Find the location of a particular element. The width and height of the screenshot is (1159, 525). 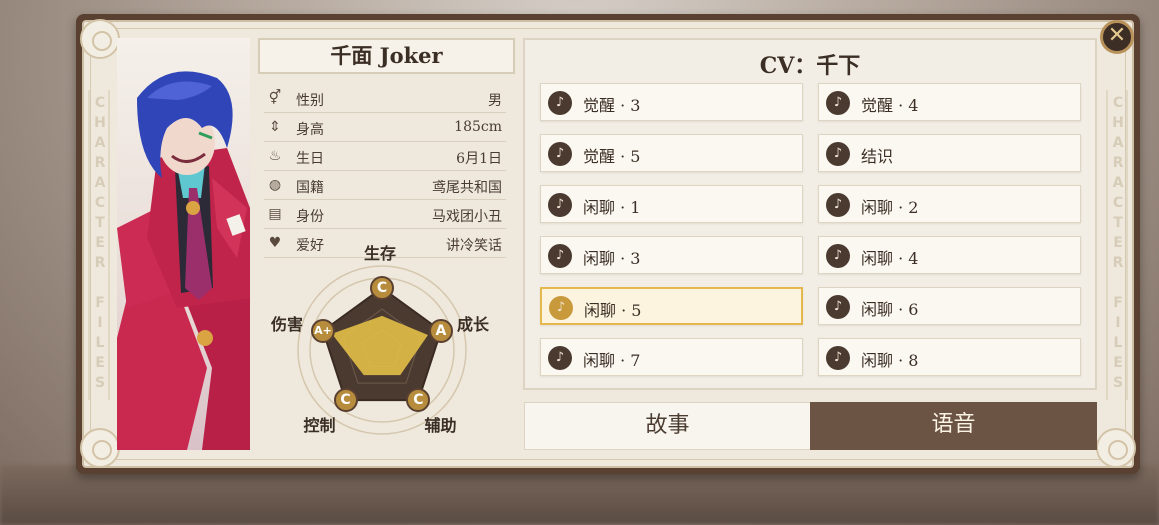

globe-icon: ◍ is located at coordinates (275, 185).